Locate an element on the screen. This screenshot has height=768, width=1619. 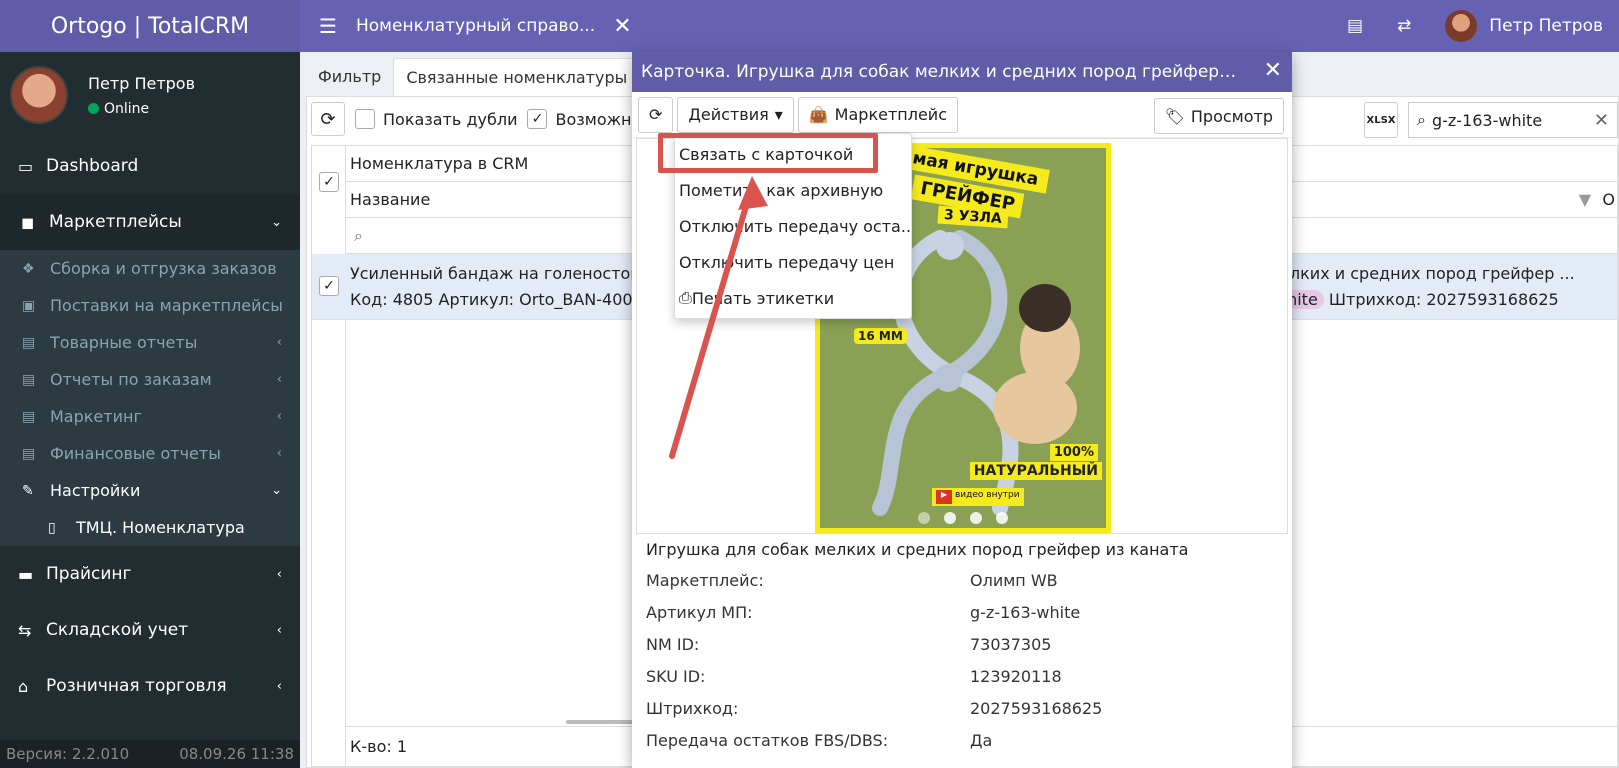
prop-row: SKU ID: 123920118 is located at coordinates (964, 676).